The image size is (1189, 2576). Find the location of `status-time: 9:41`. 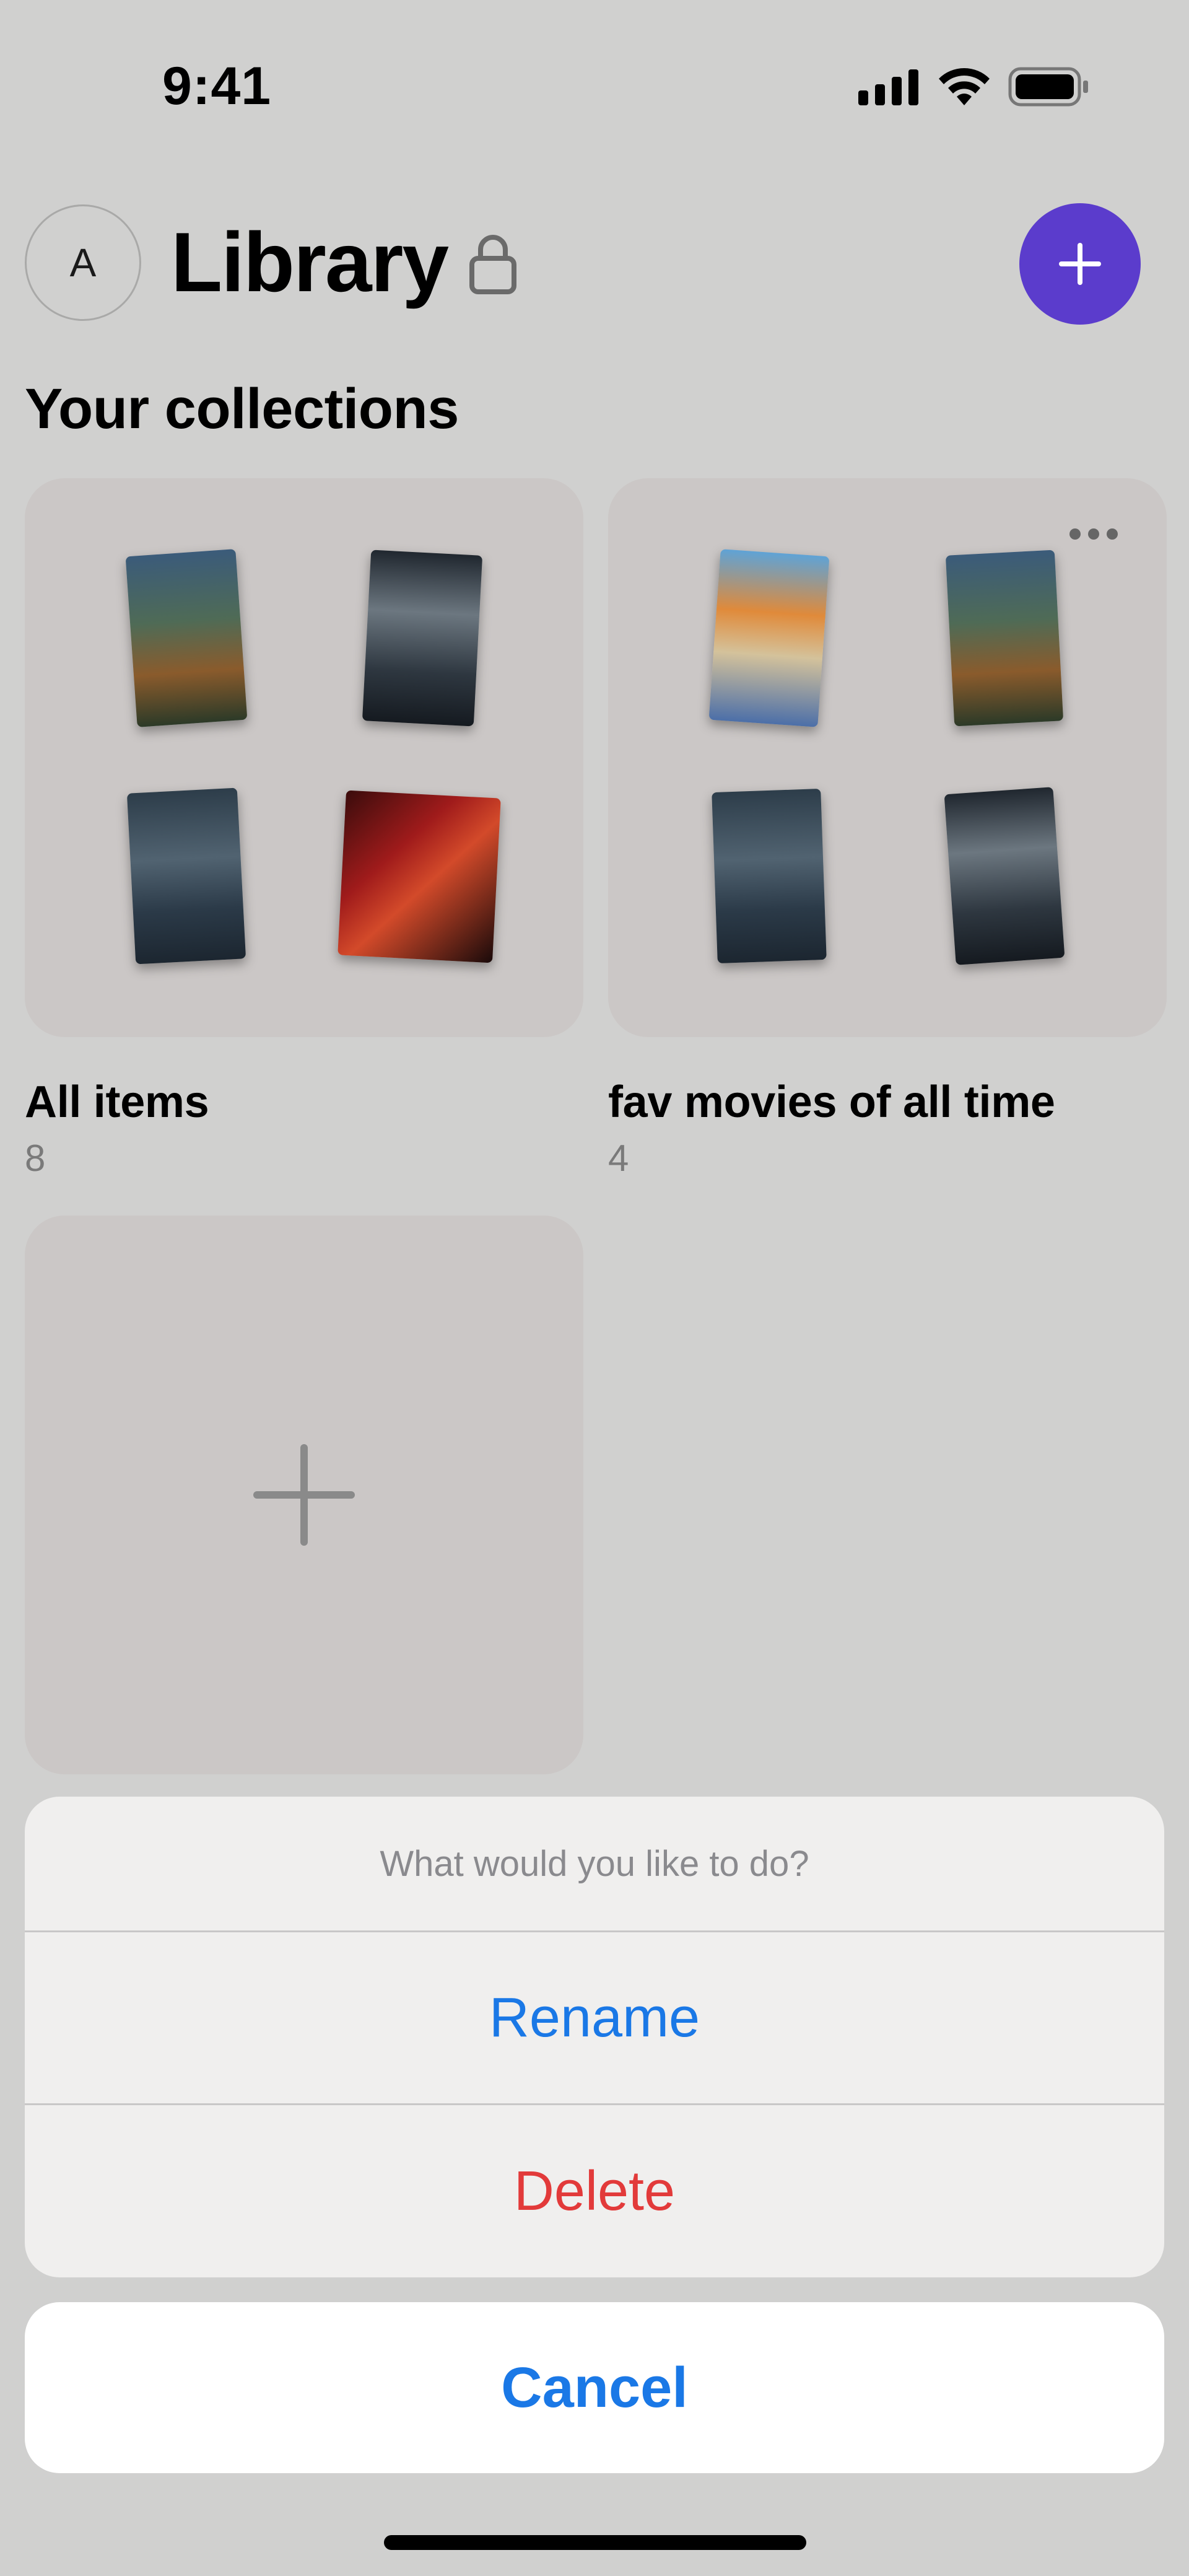

status-time: 9:41 is located at coordinates (217, 86).